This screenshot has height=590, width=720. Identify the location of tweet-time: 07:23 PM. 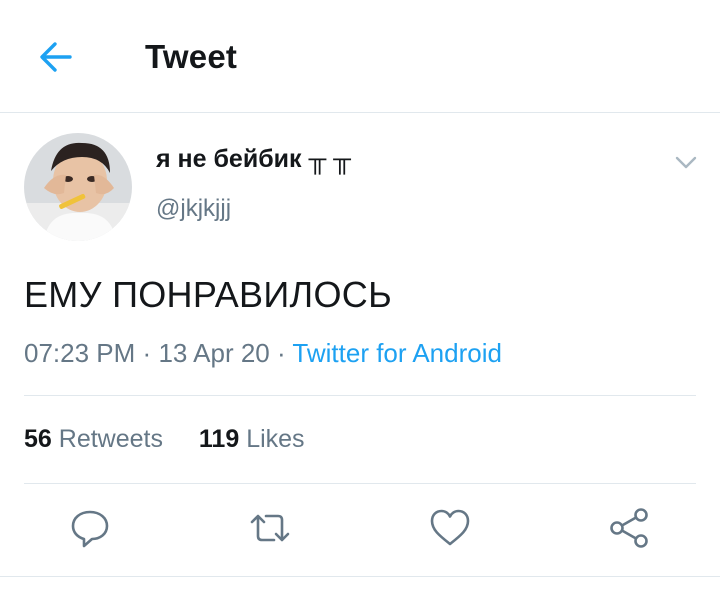
(80, 353).